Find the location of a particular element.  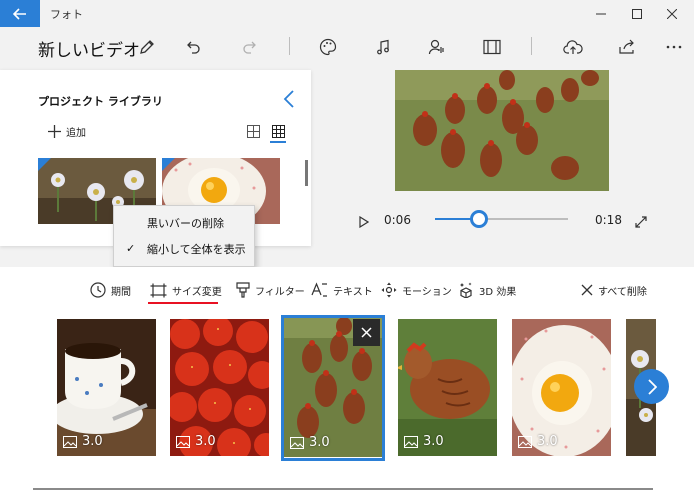

chickens-preview-image is located at coordinates (502, 130).